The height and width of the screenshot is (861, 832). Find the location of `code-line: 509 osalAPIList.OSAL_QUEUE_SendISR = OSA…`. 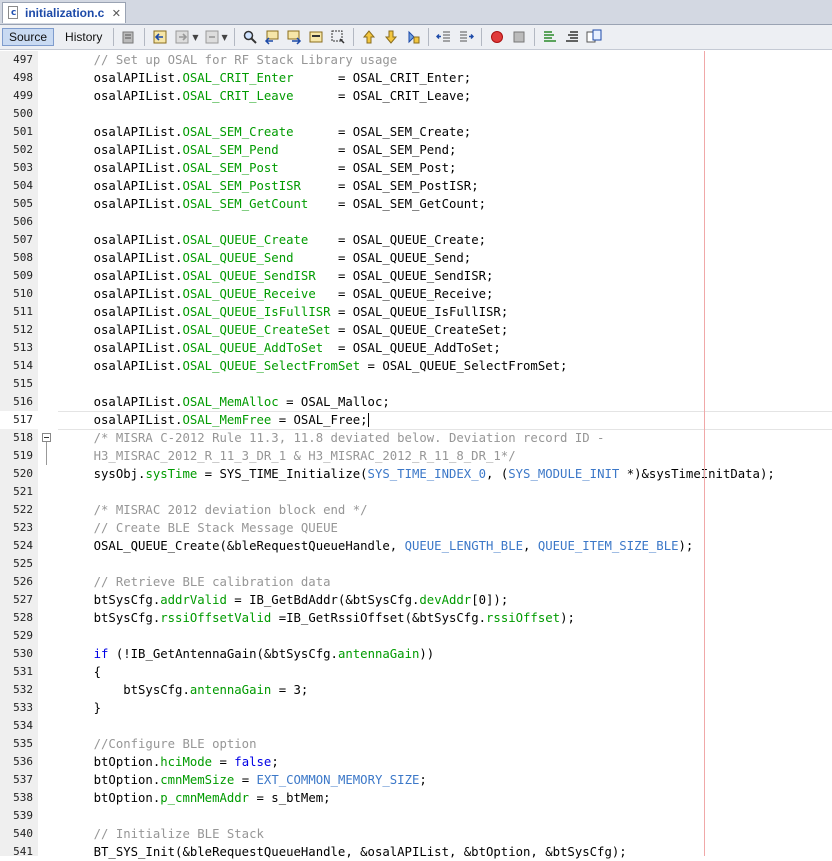

code-line: 509 osalAPIList.OSAL_QUEUE_SendISR = OSA… is located at coordinates (416, 276).